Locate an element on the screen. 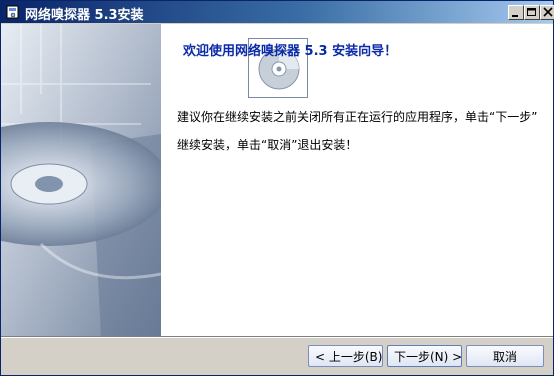 The width and height of the screenshot is (554, 376). back-button: < 上一步(B) is located at coordinates (345, 356).